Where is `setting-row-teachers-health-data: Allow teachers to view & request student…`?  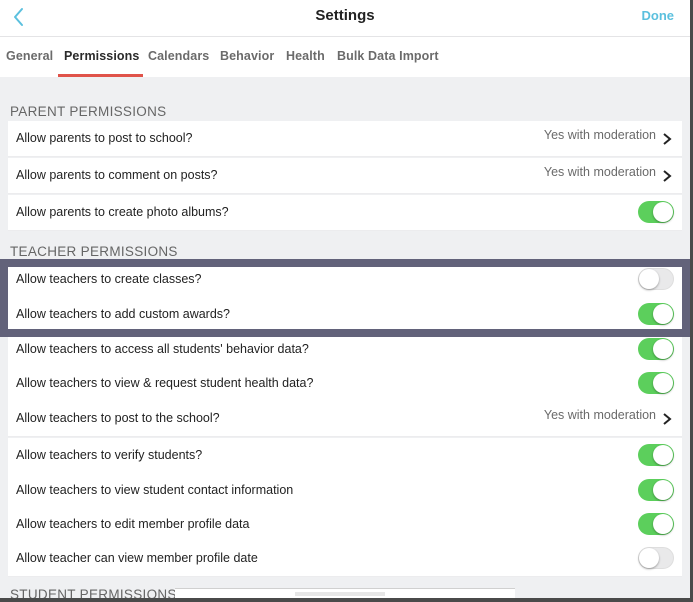 setting-row-teachers-health-data: Allow teachers to view & request student… is located at coordinates (345, 384).